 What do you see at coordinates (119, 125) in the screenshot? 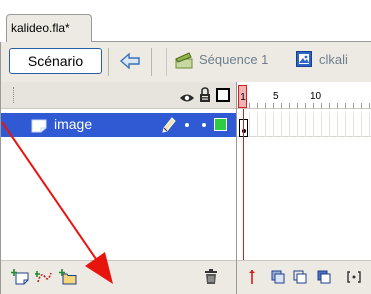
I see `layer-row-image: image` at bounding box center [119, 125].